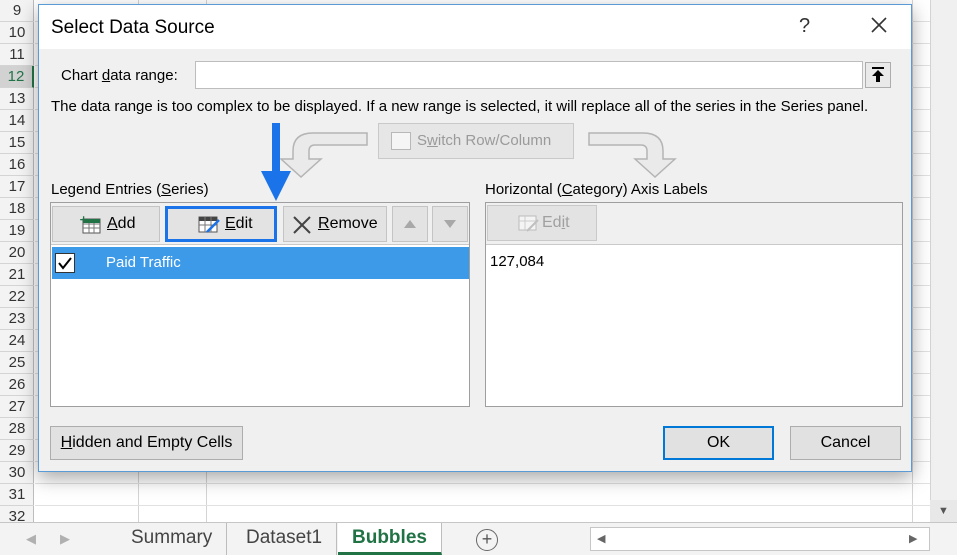 The image size is (957, 555). I want to click on edit-axis-labels-button: Edit, so click(542, 223).